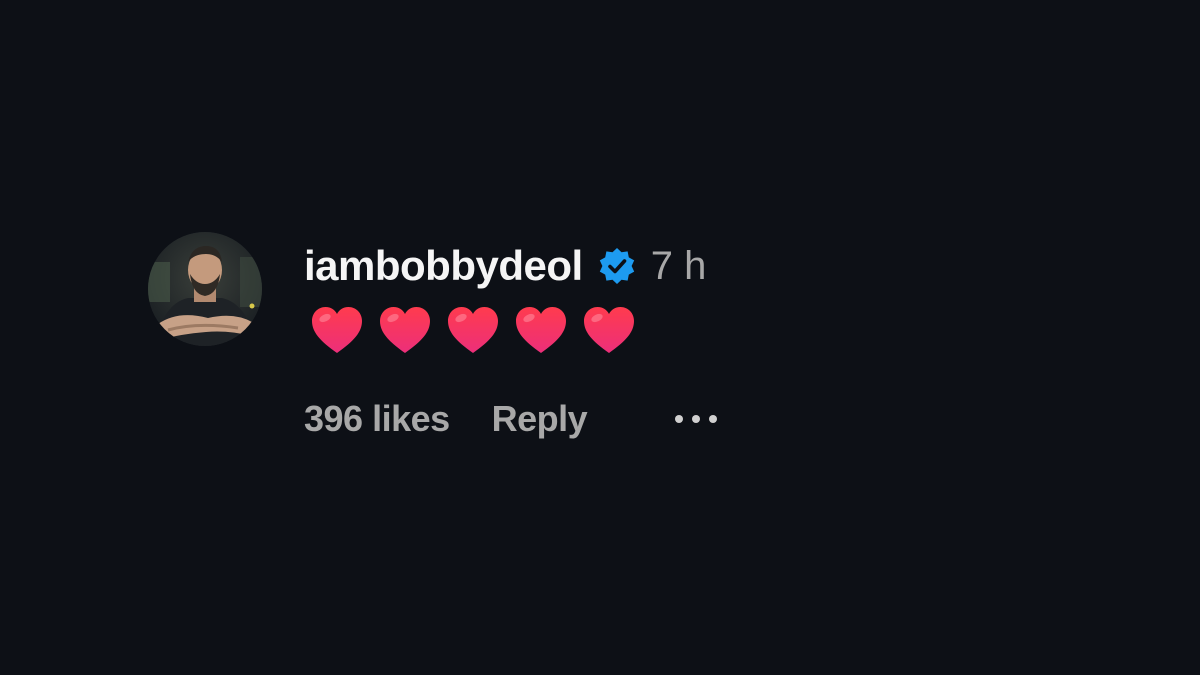 This screenshot has height=675, width=1200. I want to click on comment-header: iambobbydeol 7 h, so click(505, 266).